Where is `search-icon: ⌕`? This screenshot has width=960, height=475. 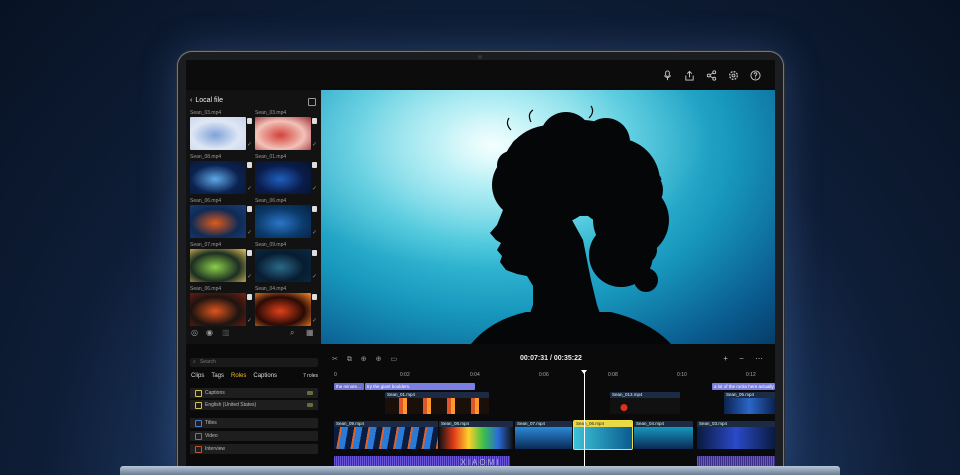 search-icon: ⌕ is located at coordinates (292, 333).